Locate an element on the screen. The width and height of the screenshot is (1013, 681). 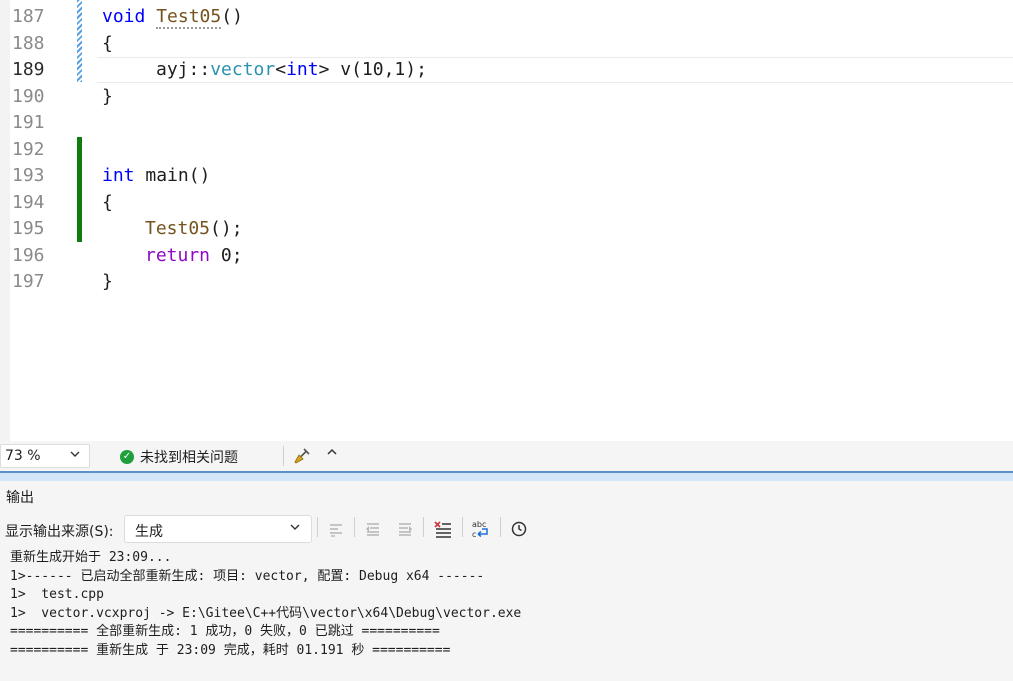
line-number: 188 is located at coordinates (28, 43).